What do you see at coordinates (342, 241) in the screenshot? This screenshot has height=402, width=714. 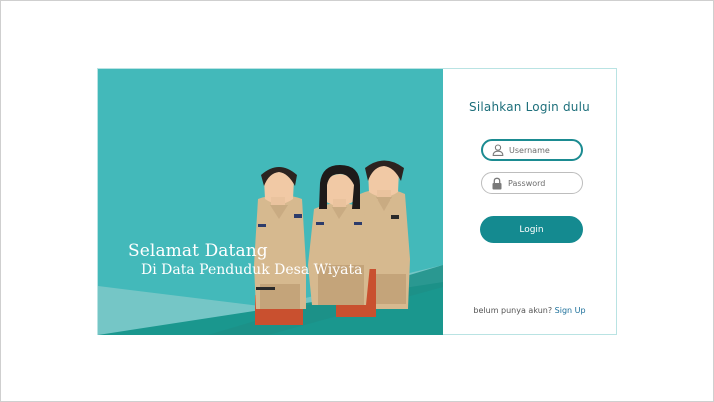 I see `officer-middle-figure` at bounding box center [342, 241].